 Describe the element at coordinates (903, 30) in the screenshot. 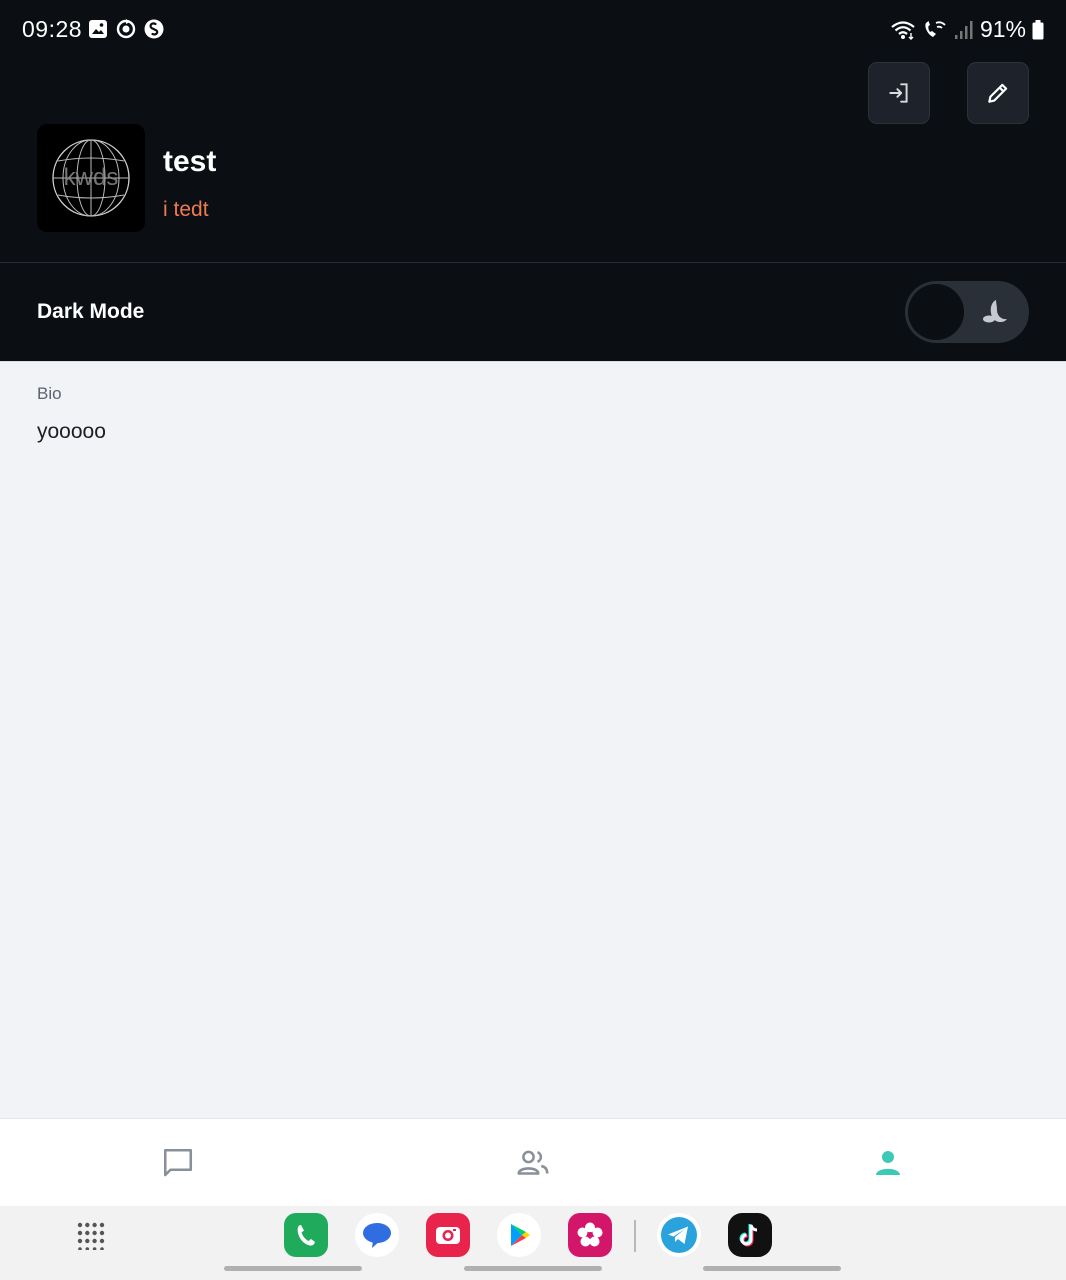

I see `wifi-icon` at that location.